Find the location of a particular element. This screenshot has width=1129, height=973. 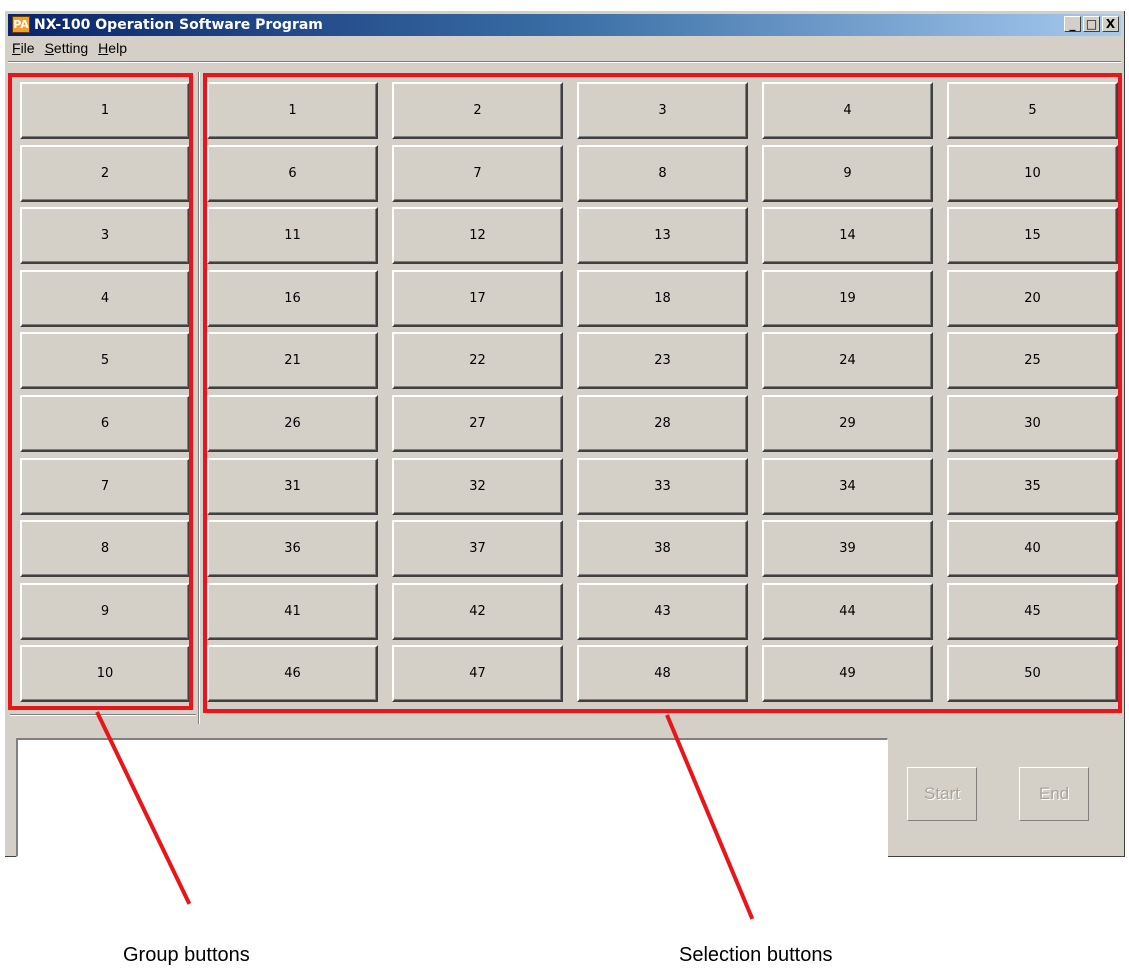

group-buttons-highlight is located at coordinates (100, 391).